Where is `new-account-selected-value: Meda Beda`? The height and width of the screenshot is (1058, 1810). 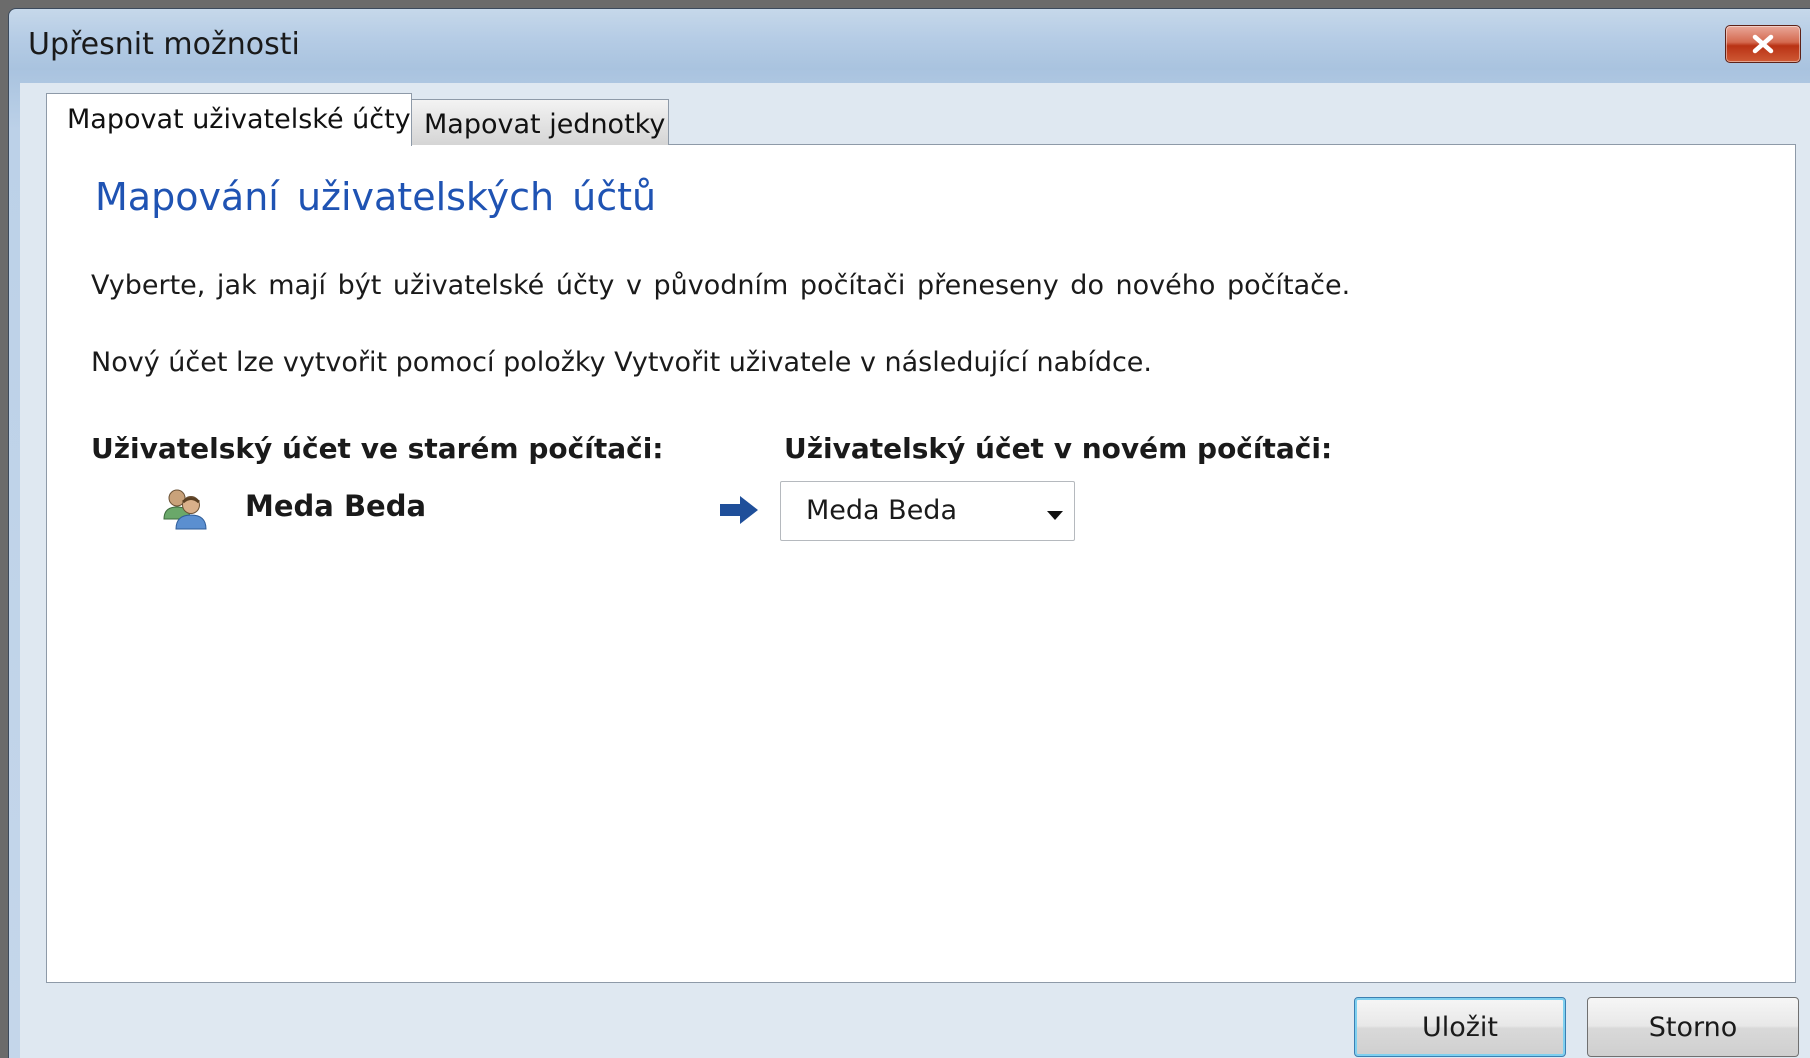
new-account-selected-value: Meda Beda is located at coordinates (881, 510).